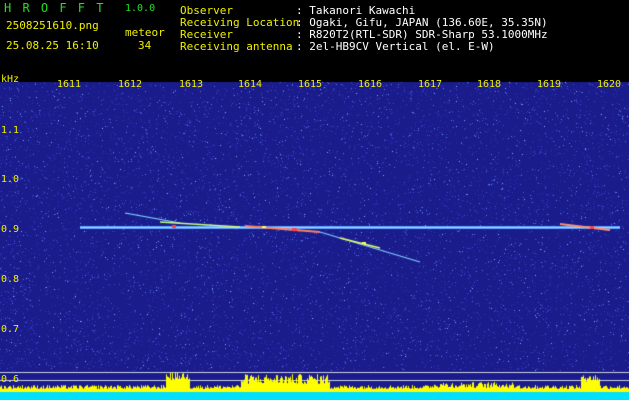  Describe the element at coordinates (489, 84) in the screenshot. I see `x-tick-1618: 1618` at that location.